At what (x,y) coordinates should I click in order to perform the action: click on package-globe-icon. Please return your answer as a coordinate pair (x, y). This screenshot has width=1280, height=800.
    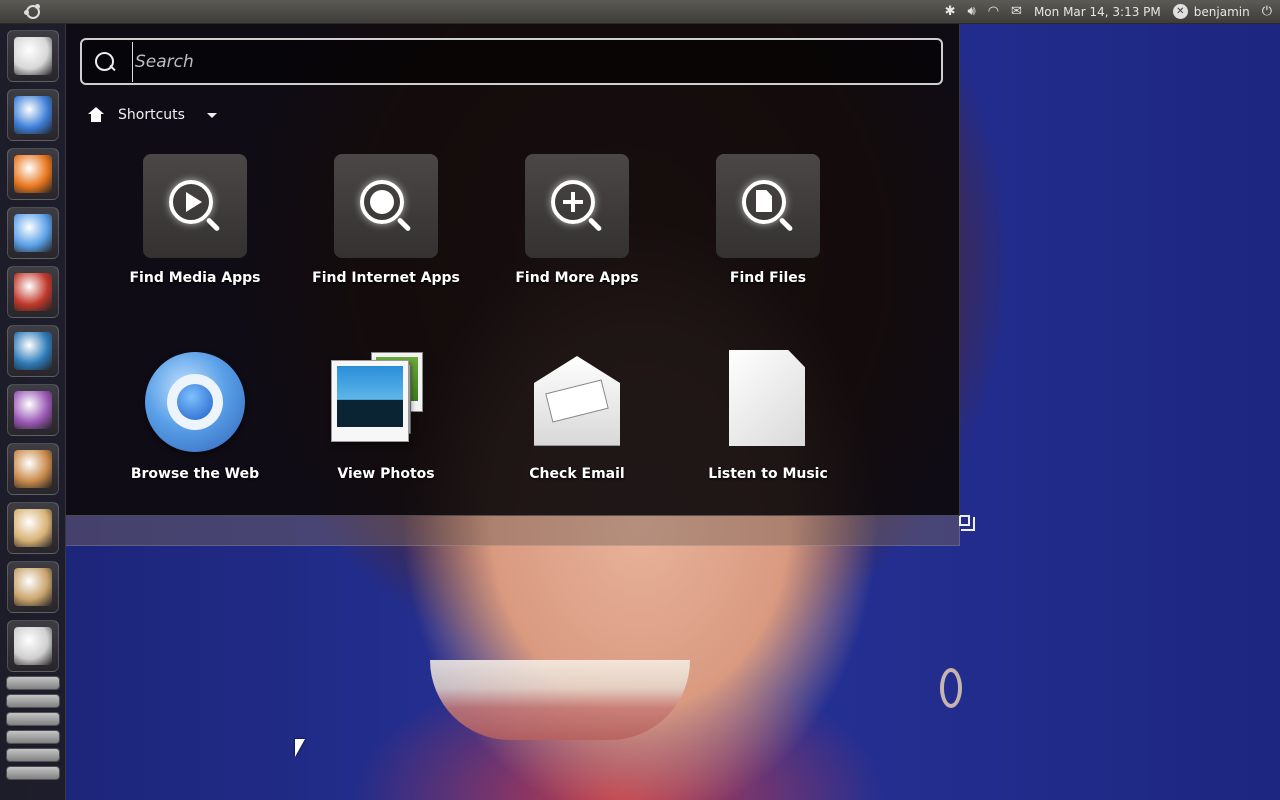
    Looking at the image, I should click on (33, 587).